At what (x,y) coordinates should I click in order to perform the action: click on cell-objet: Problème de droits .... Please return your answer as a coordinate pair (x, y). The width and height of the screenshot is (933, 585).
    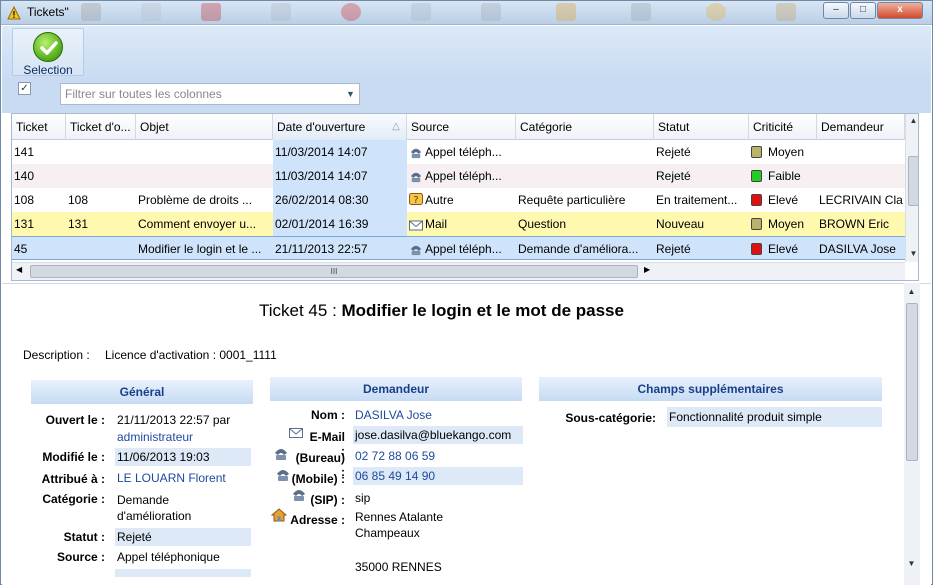
    Looking at the image, I should click on (195, 200).